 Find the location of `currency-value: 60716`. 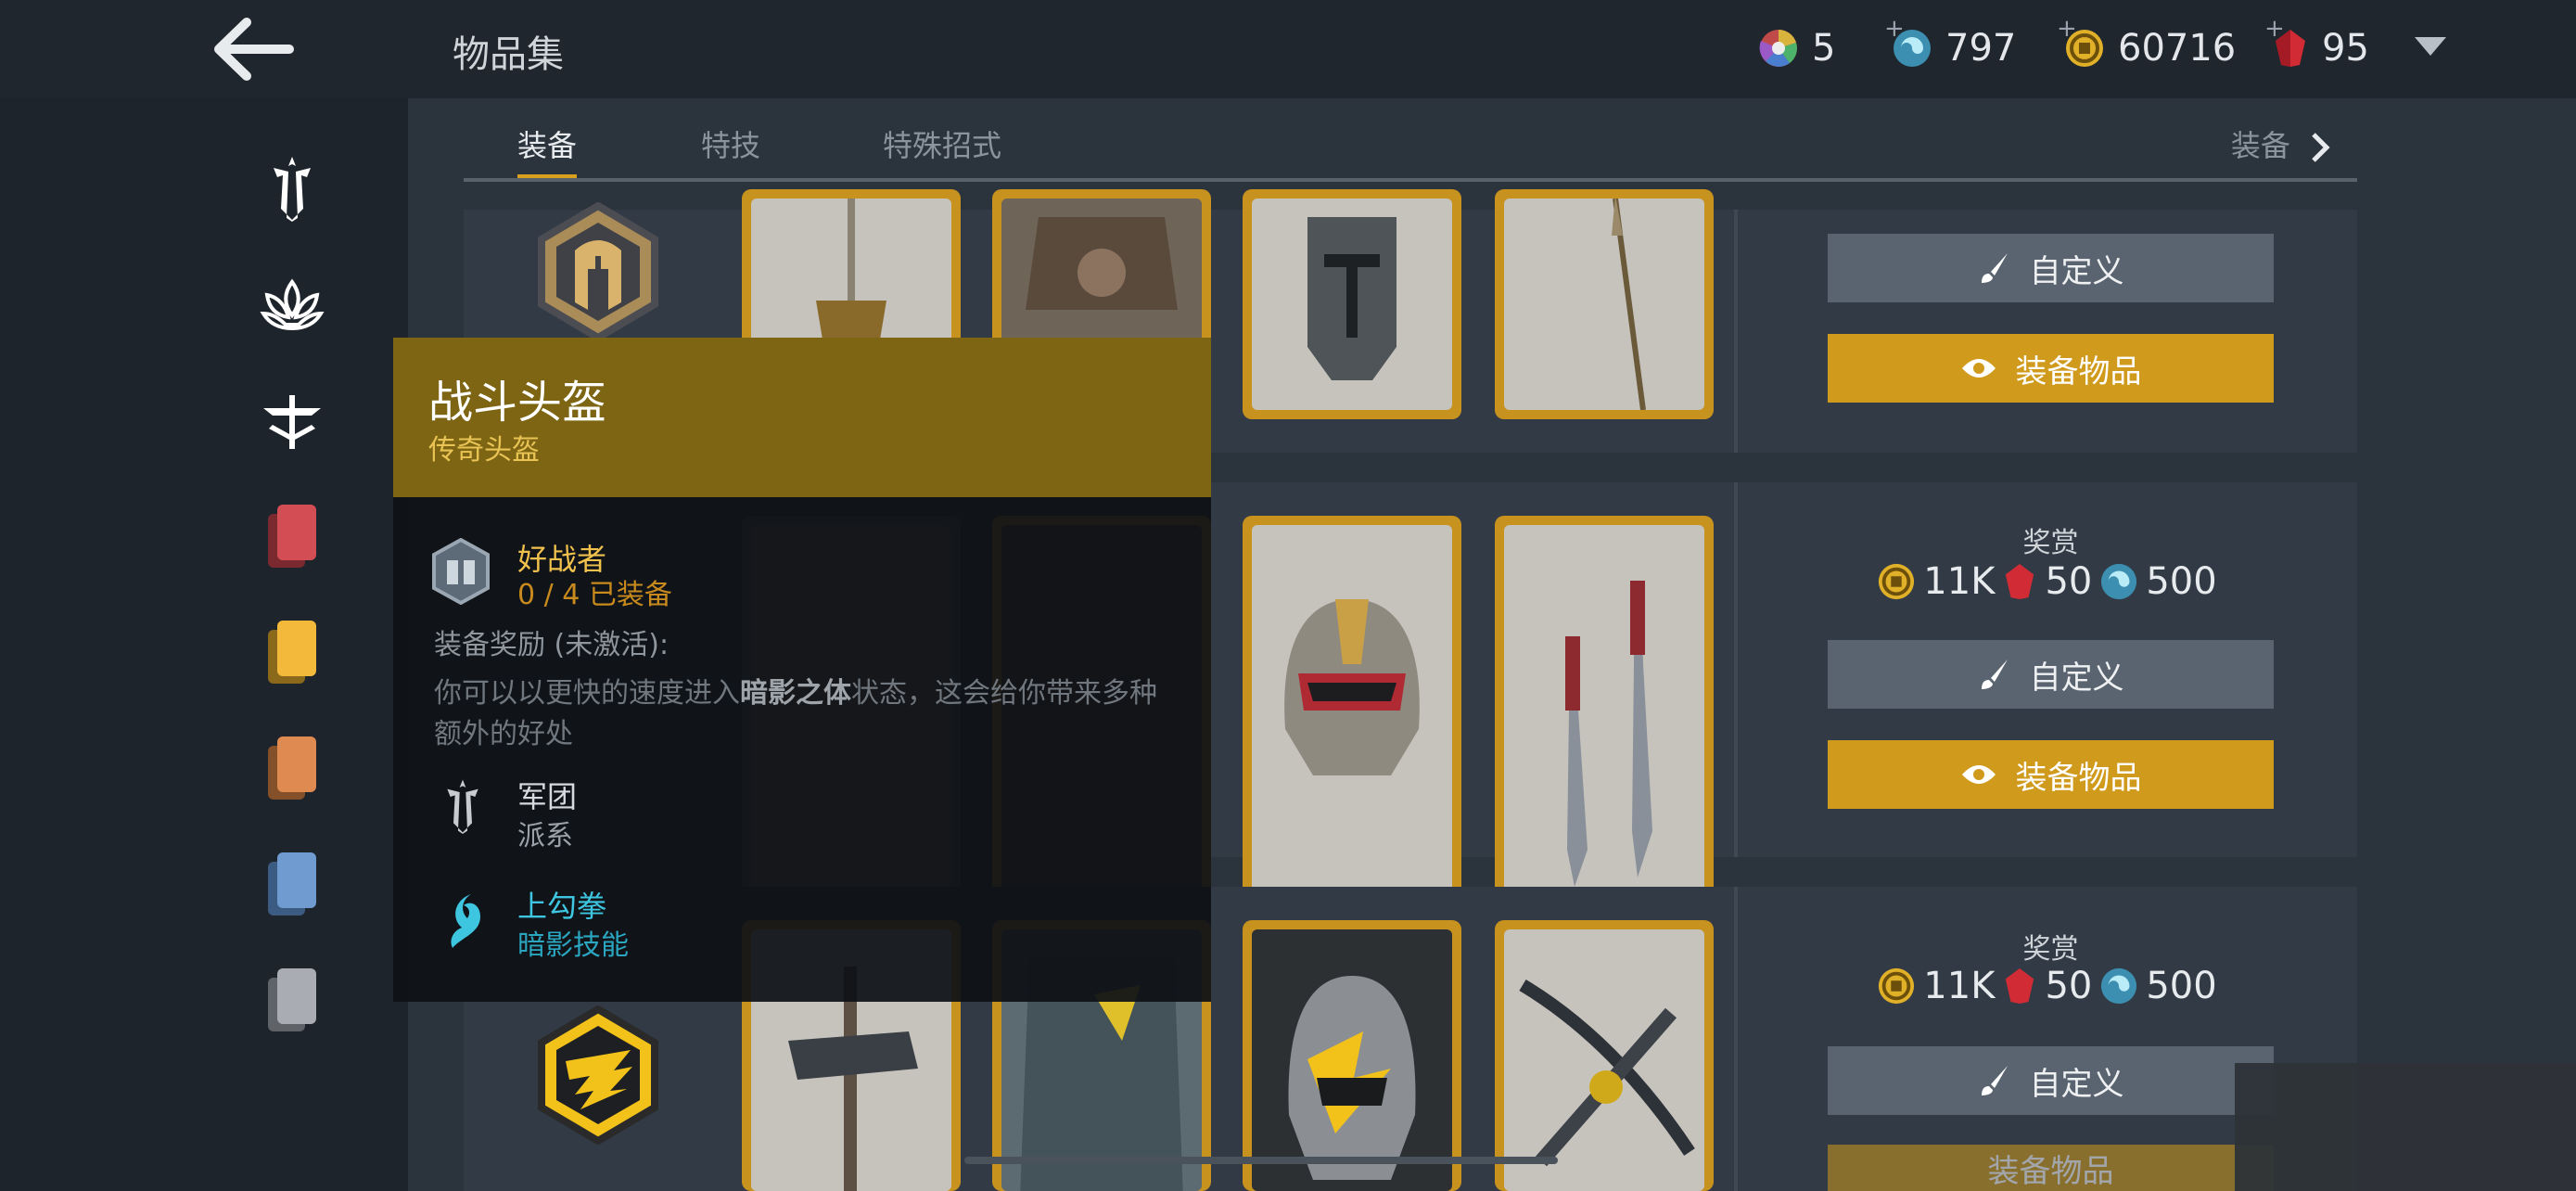

currency-value: 60716 is located at coordinates (2178, 48).